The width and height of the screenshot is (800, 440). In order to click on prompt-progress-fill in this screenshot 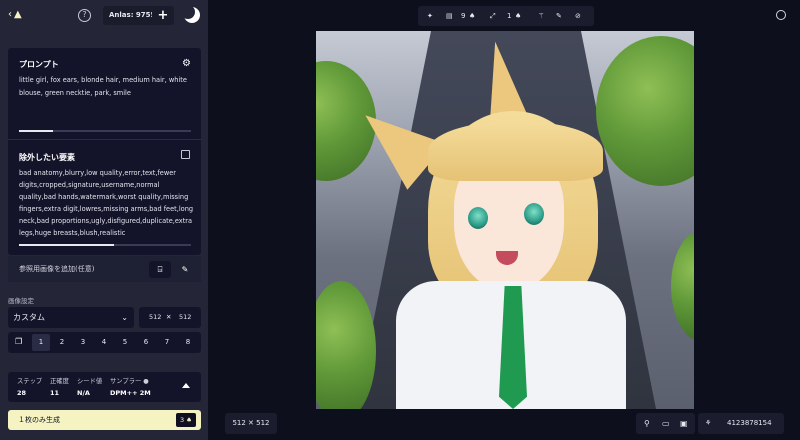, I will do `click(36, 131)`.